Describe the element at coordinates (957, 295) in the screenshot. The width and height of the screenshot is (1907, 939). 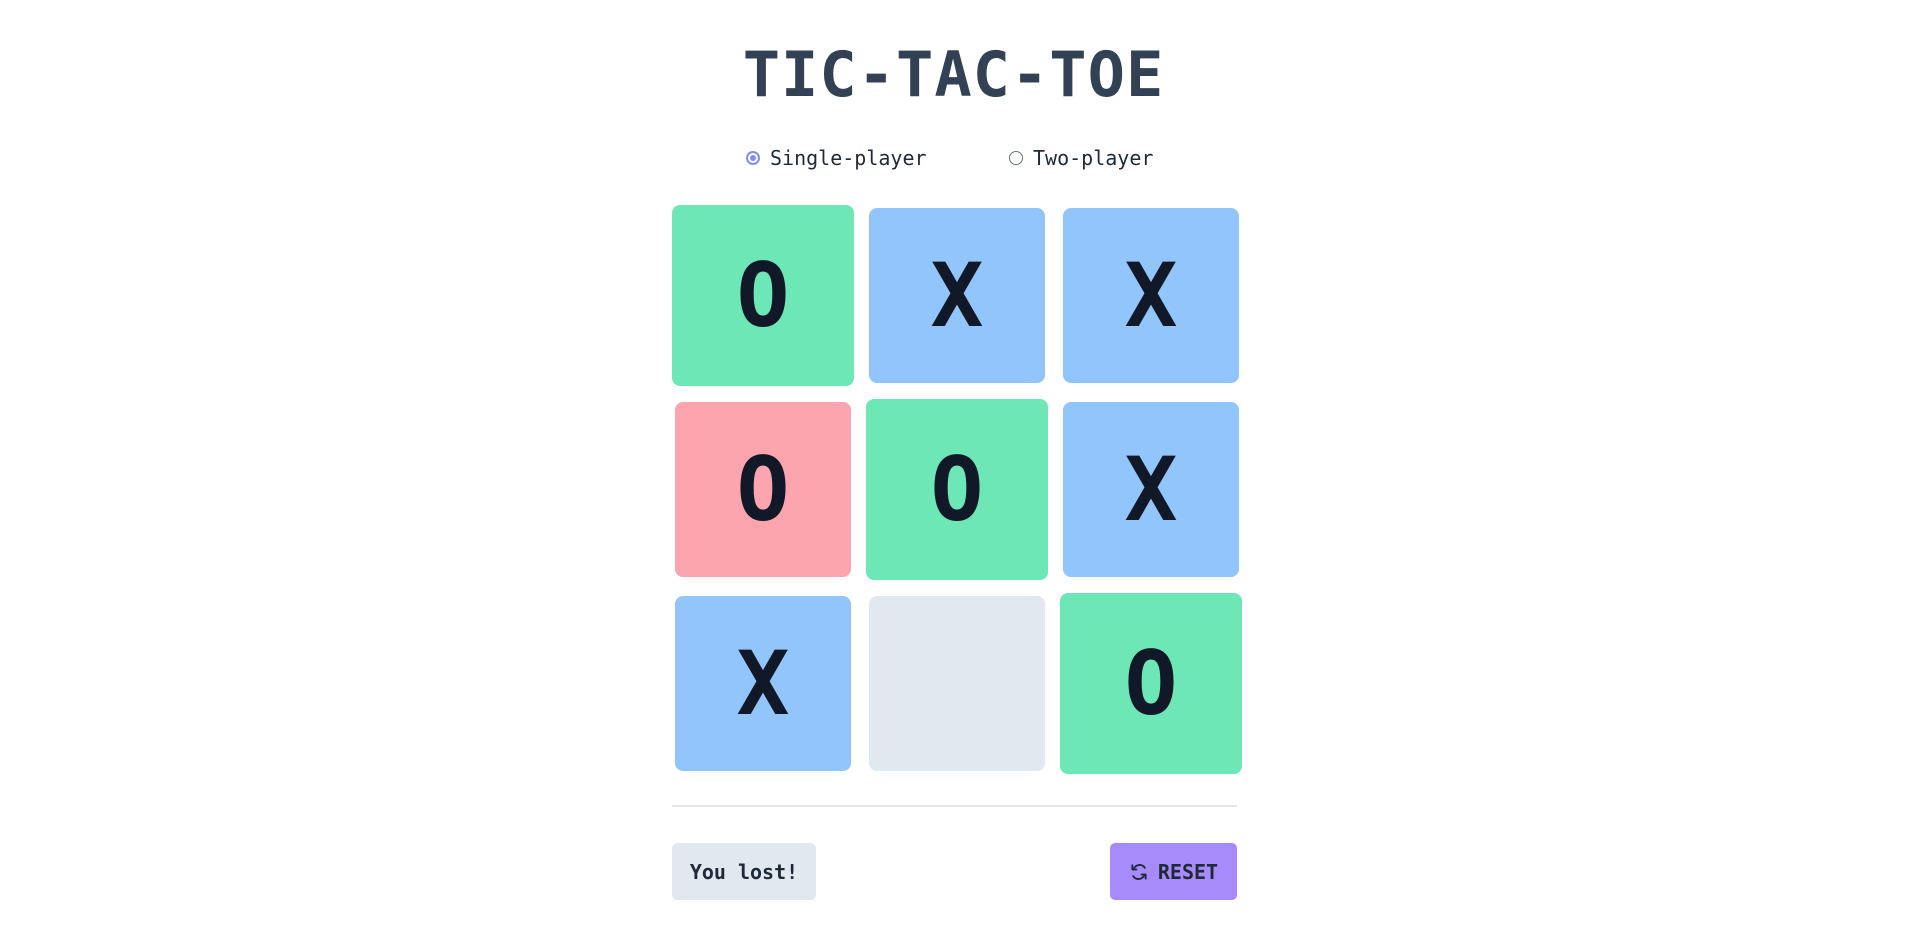
I see `board-cell-2: X` at that location.